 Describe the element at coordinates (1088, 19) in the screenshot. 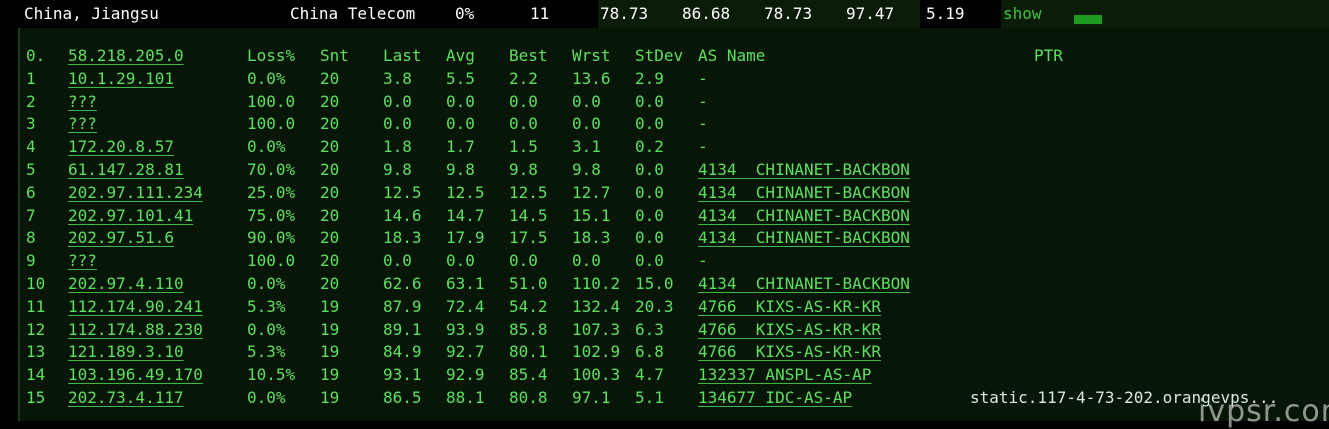

I see `latency-mini-bar` at that location.